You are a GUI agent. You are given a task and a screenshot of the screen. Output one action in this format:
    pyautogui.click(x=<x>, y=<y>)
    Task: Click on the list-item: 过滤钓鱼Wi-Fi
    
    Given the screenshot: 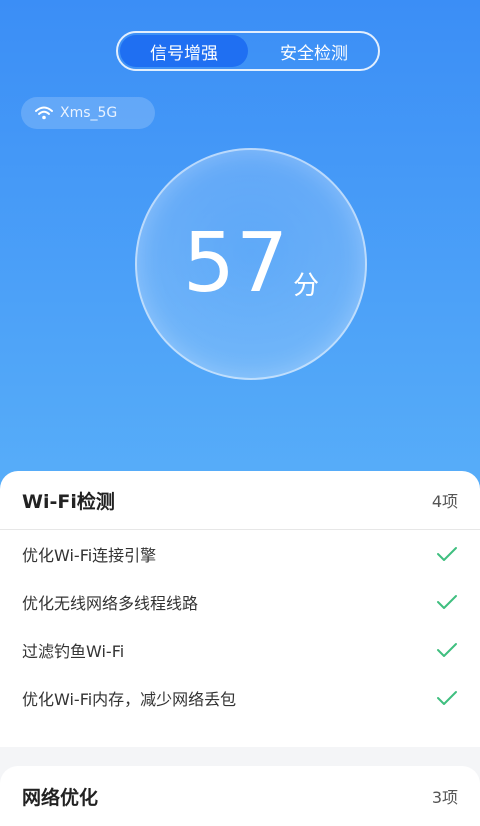 What is the action you would take?
    pyautogui.click(x=240, y=650)
    